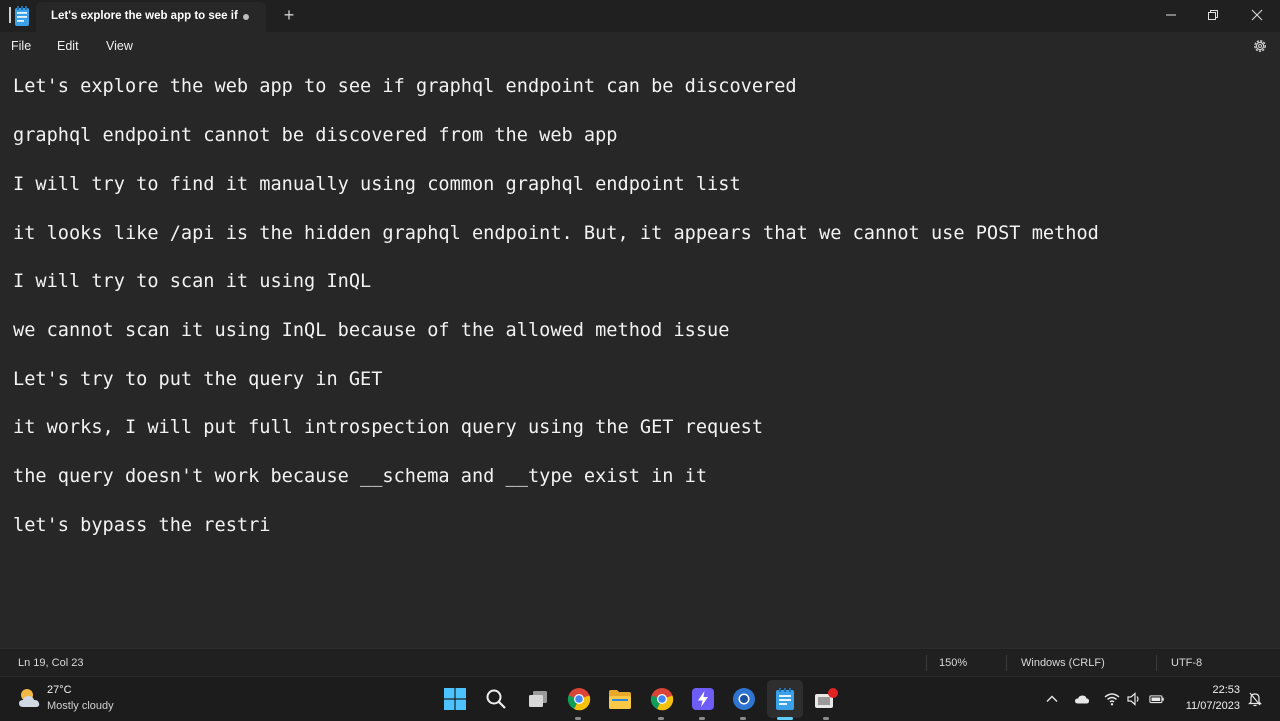 This screenshot has width=1280, height=721. What do you see at coordinates (1213, 706) in the screenshot?
I see `clock-date: 11/07/2023` at bounding box center [1213, 706].